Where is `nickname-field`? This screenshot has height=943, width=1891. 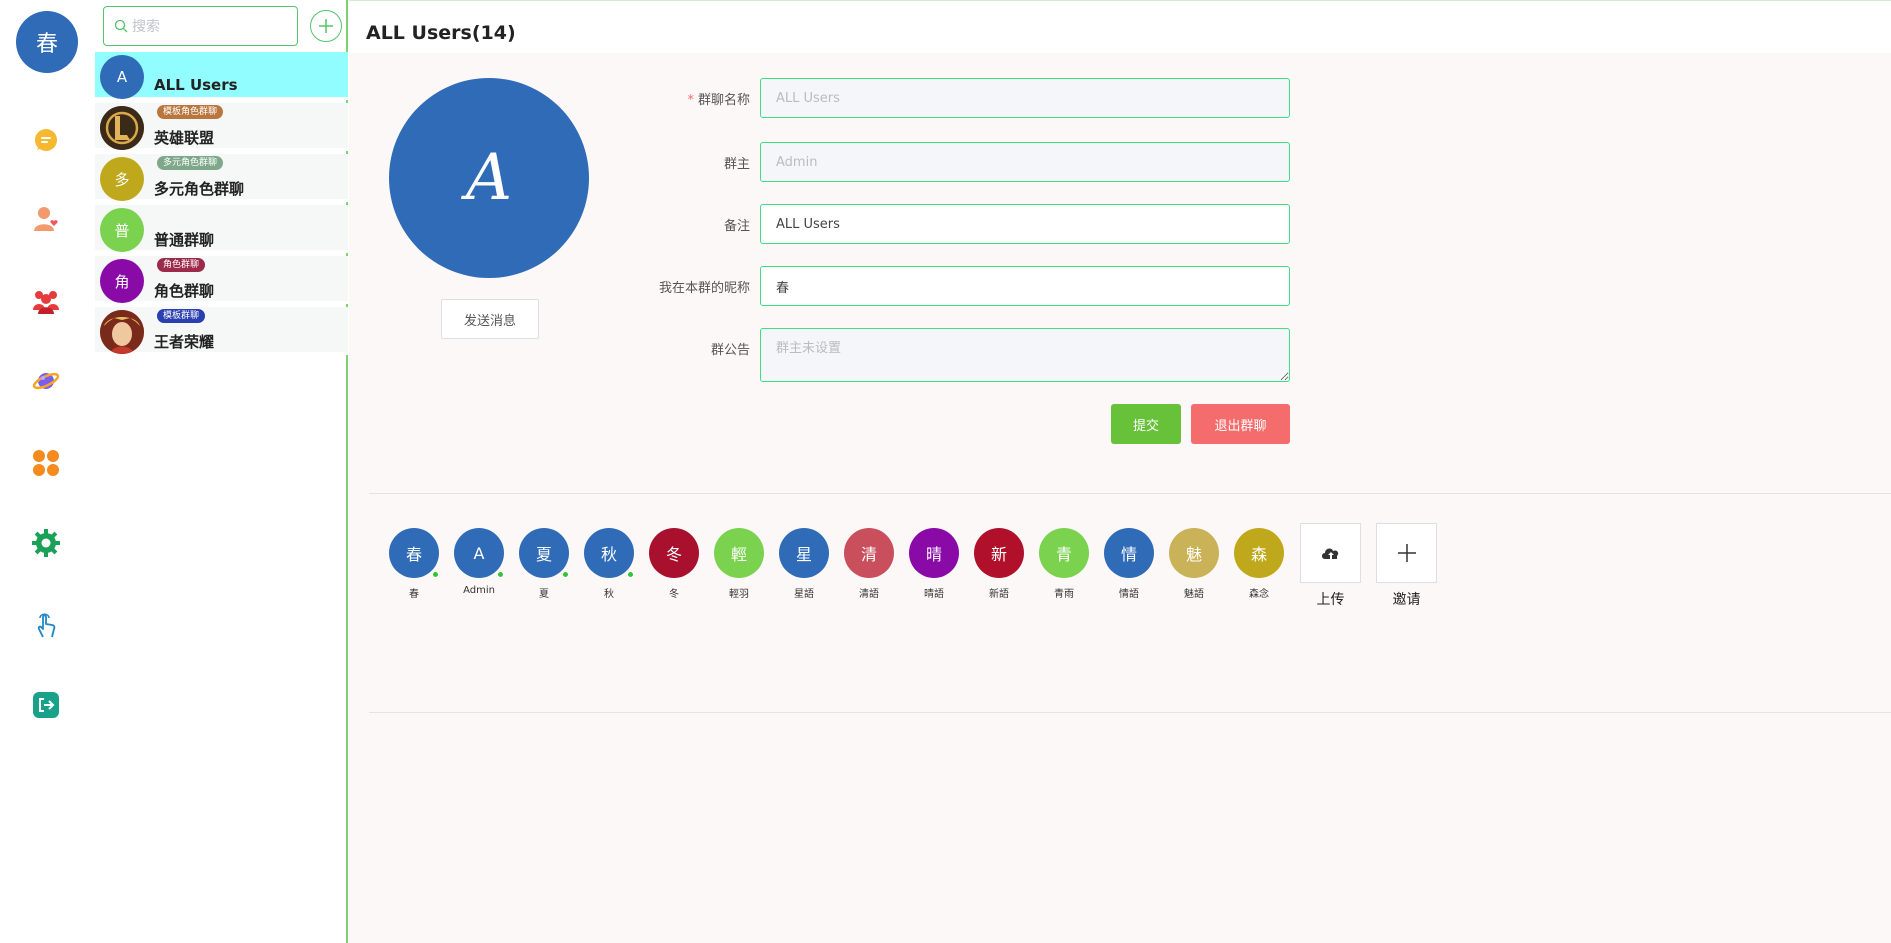 nickname-field is located at coordinates (1025, 286).